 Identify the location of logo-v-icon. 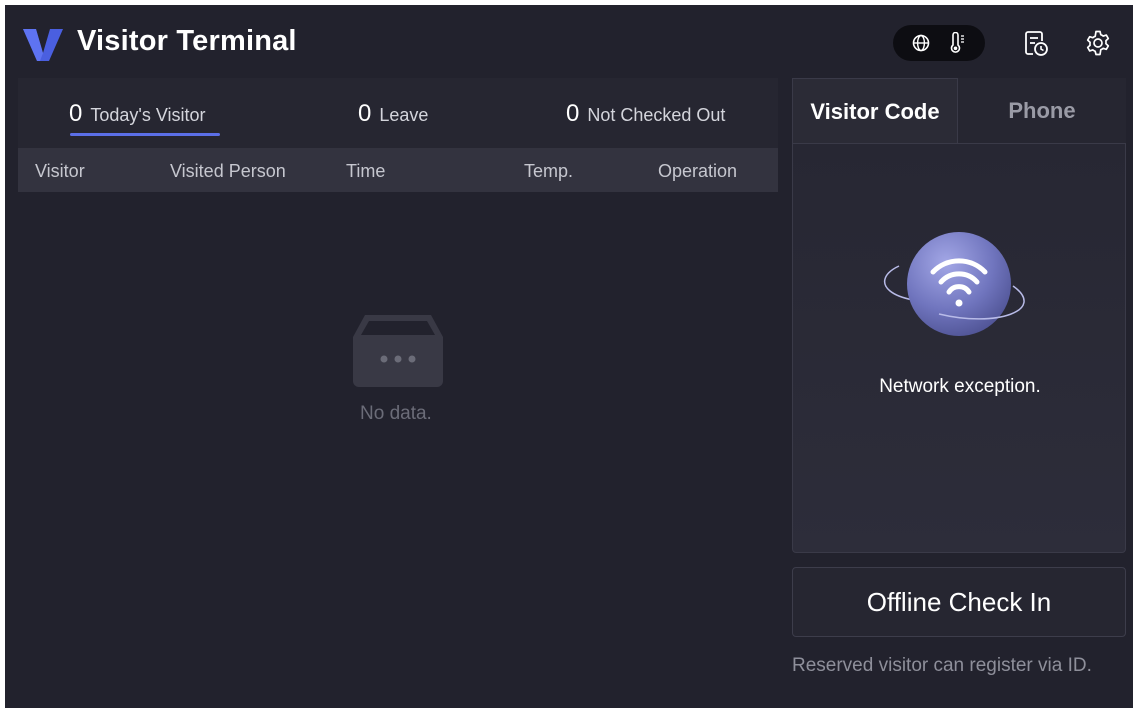
(43, 45).